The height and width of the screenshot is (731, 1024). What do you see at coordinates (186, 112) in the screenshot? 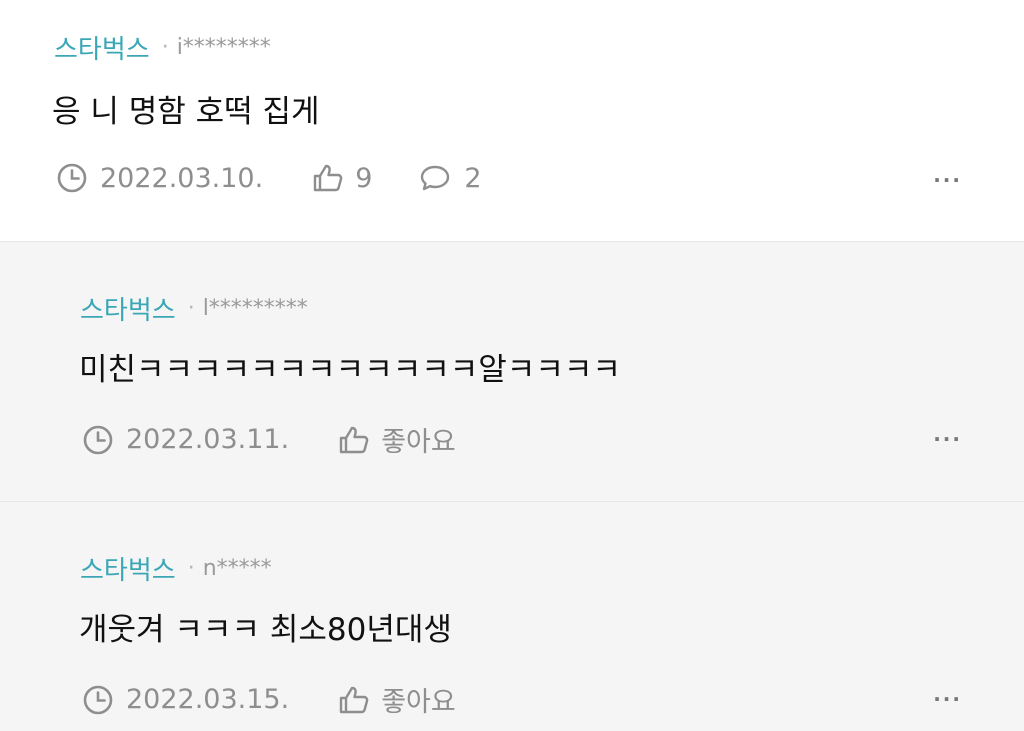
I see `comment-text: 응 니 명함 호떡 집게` at bounding box center [186, 112].